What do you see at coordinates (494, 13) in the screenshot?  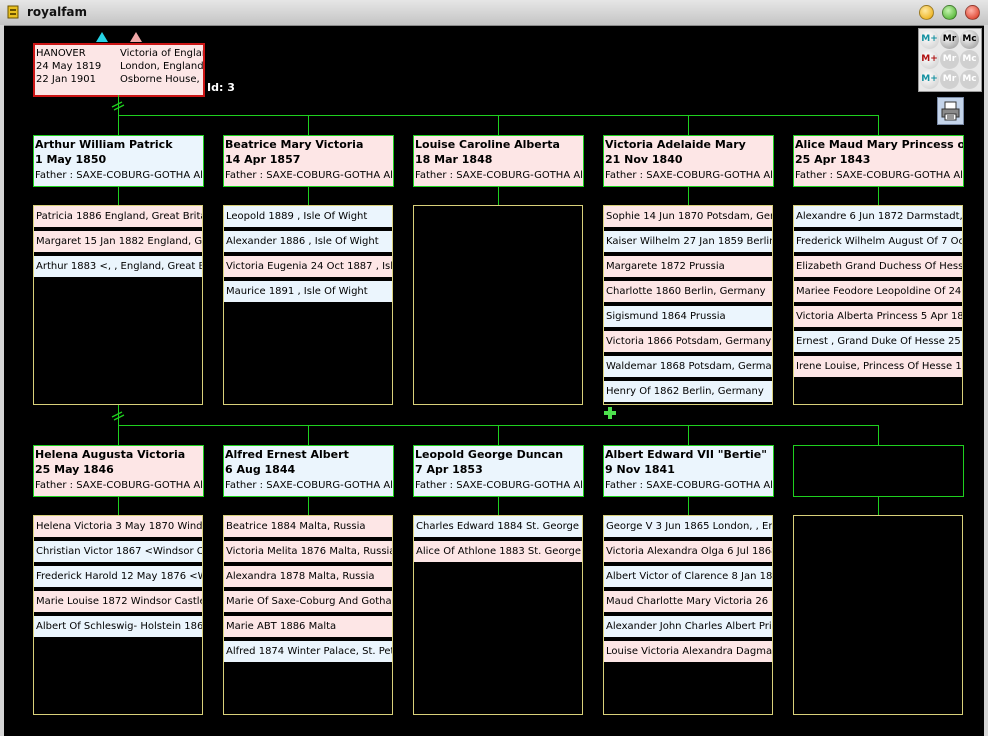 I see `title-bar: royalfam` at bounding box center [494, 13].